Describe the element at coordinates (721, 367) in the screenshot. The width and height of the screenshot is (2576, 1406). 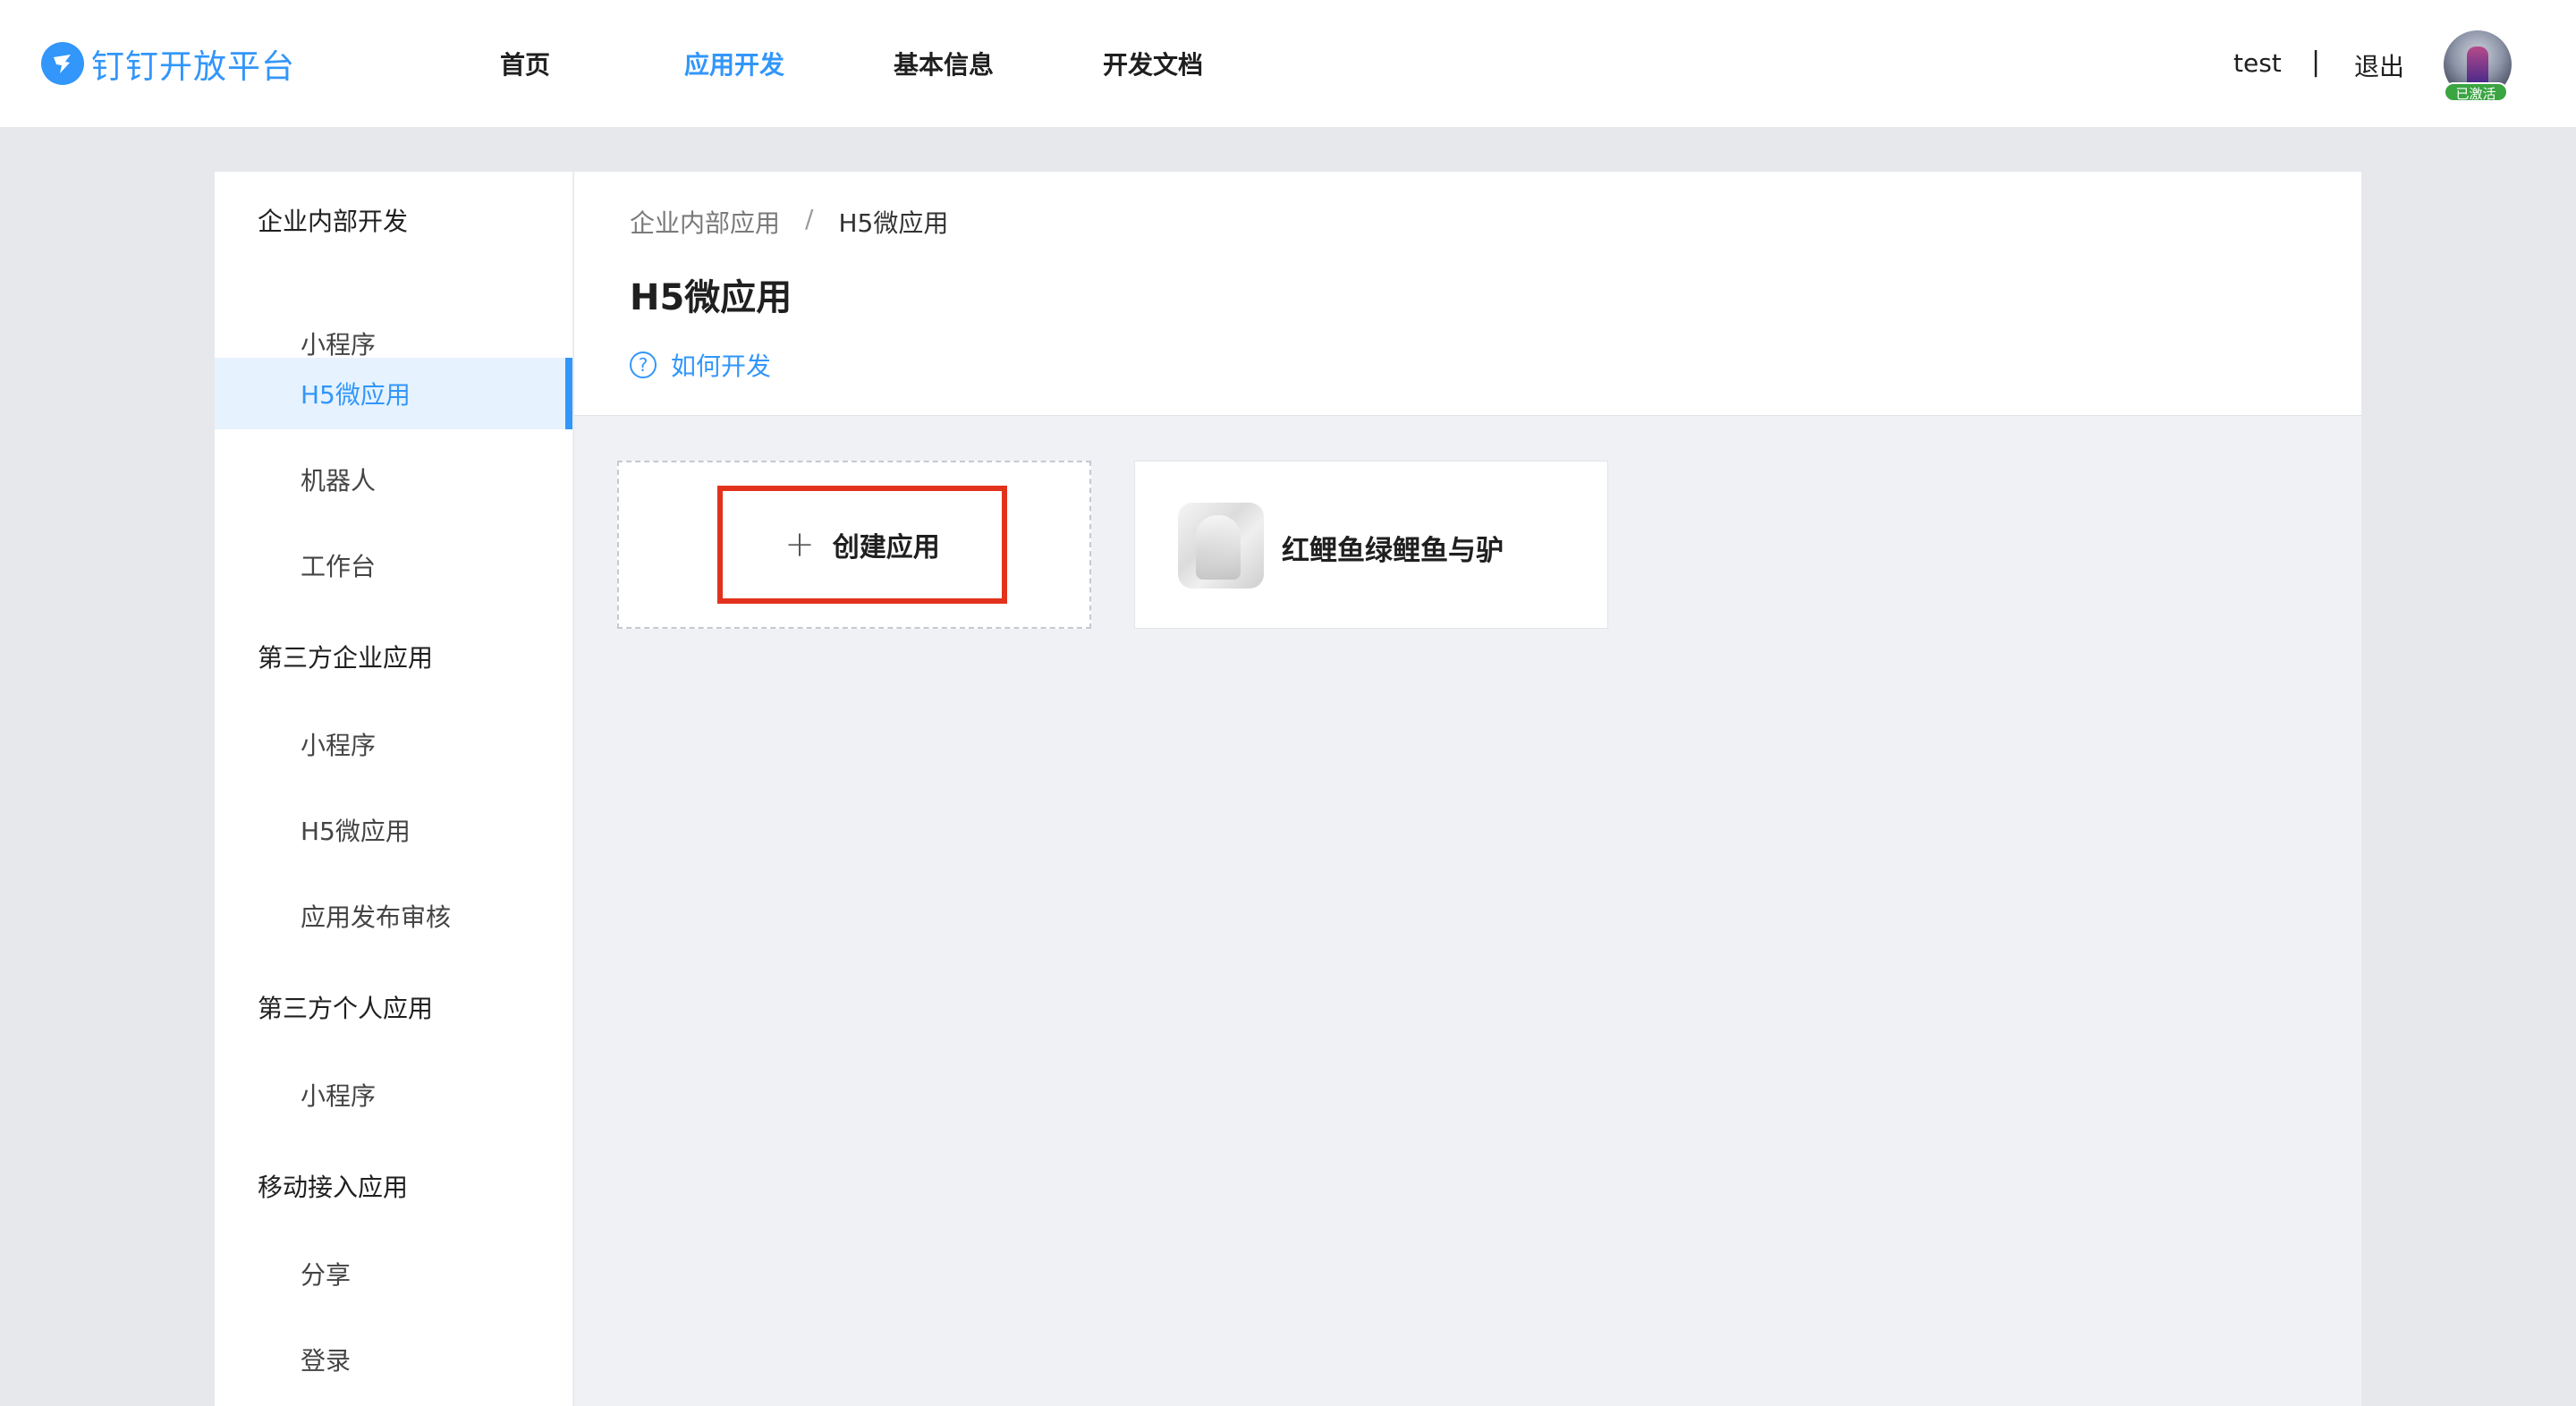
I see `help-link-text: 如何开发` at that location.